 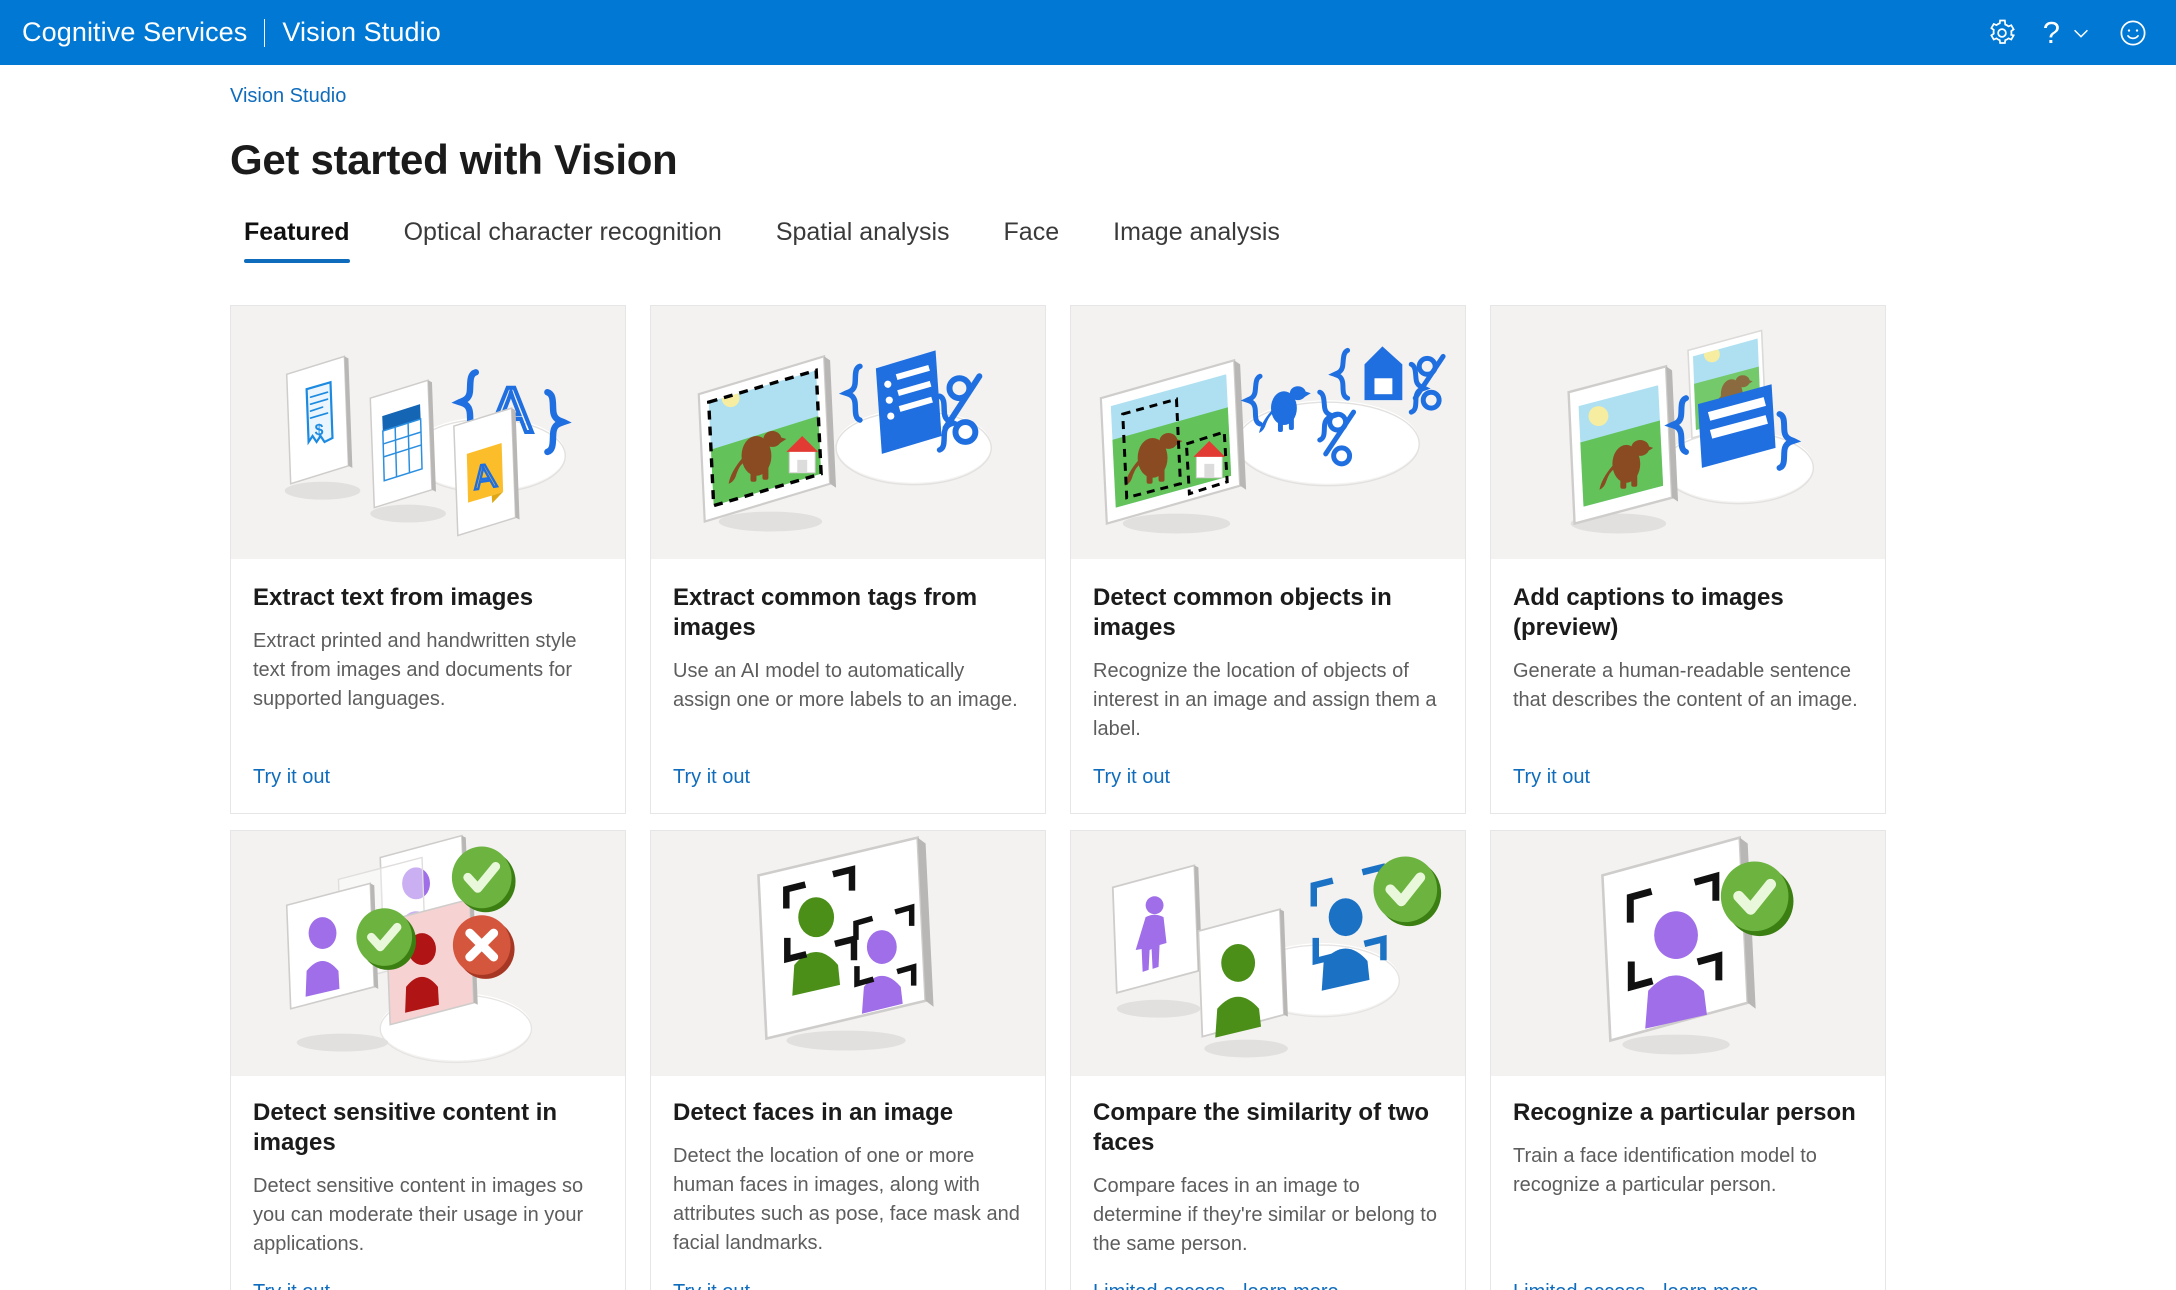 What do you see at coordinates (825, 612) in the screenshot?
I see `card-title: Extract common tags from images` at bounding box center [825, 612].